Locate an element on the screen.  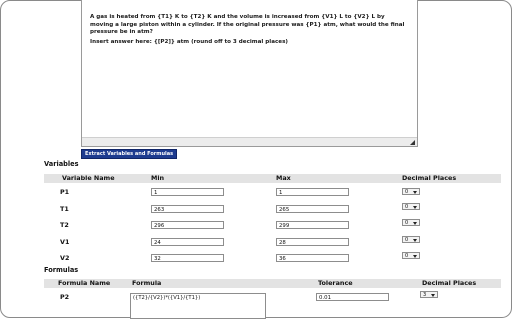
decimal-value-v1: 0 is located at coordinates (407, 240).